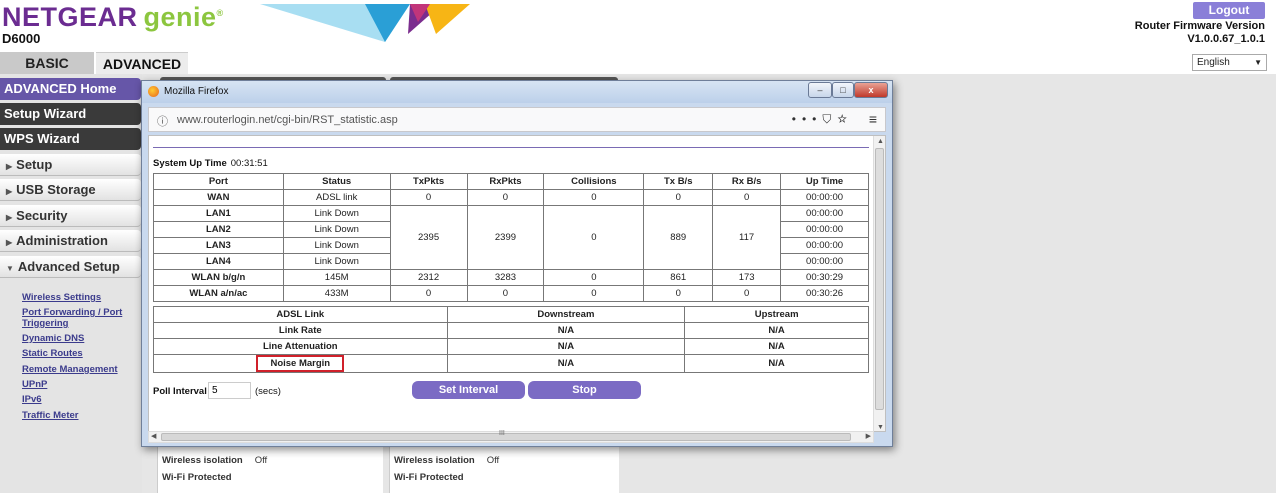 This screenshot has height=493, width=1276. Describe the element at coordinates (70, 17) in the screenshot. I see `brand-name: NETGEAR` at that location.